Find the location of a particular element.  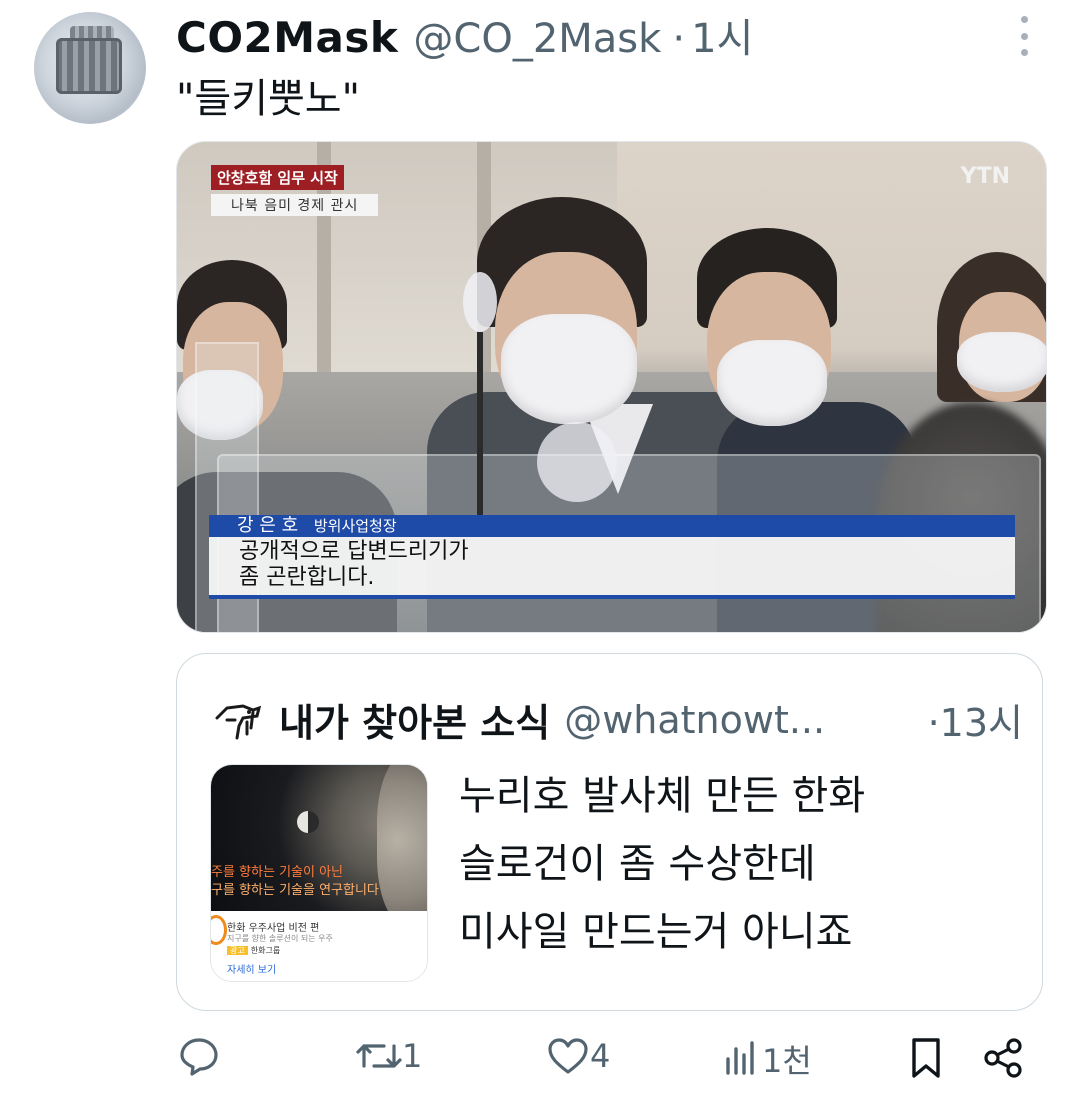

tweet-action-bar: 1 4 1천 is located at coordinates (540, 1066).